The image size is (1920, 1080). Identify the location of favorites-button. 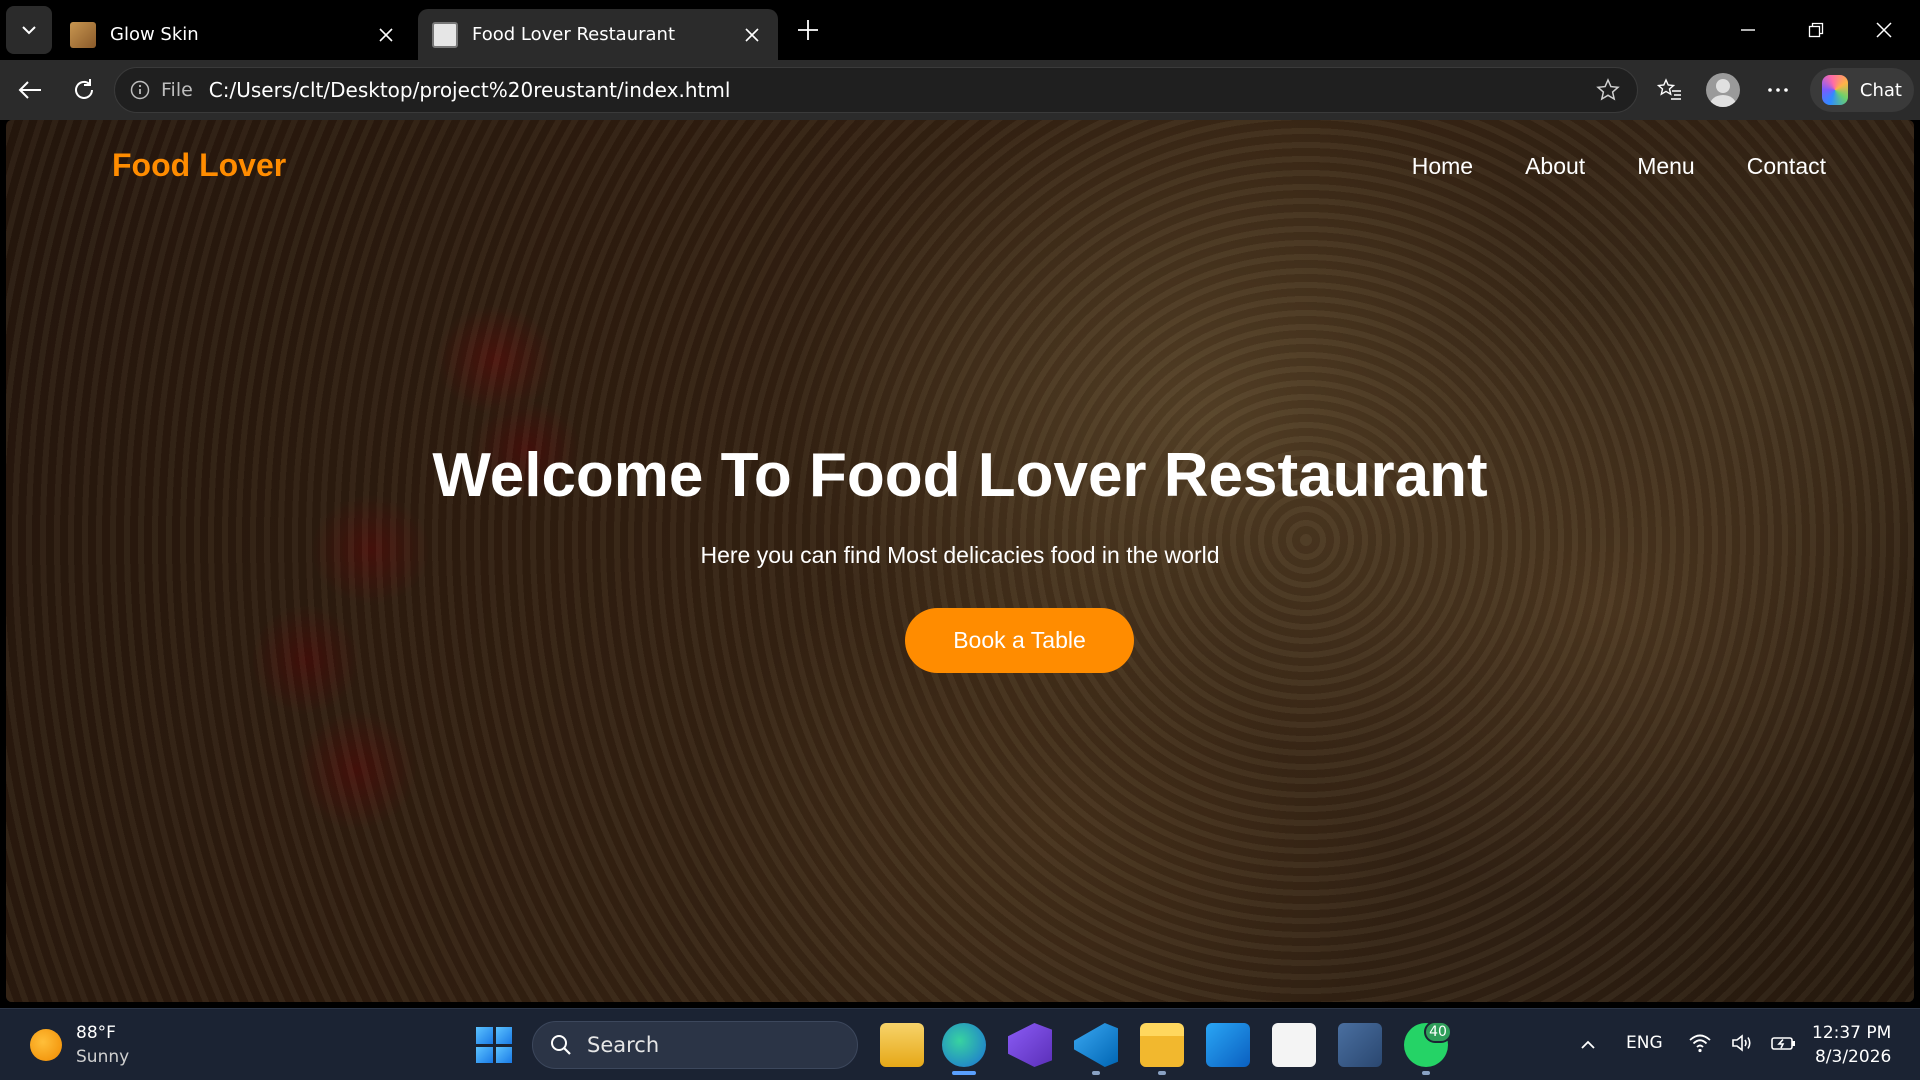
(1670, 90).